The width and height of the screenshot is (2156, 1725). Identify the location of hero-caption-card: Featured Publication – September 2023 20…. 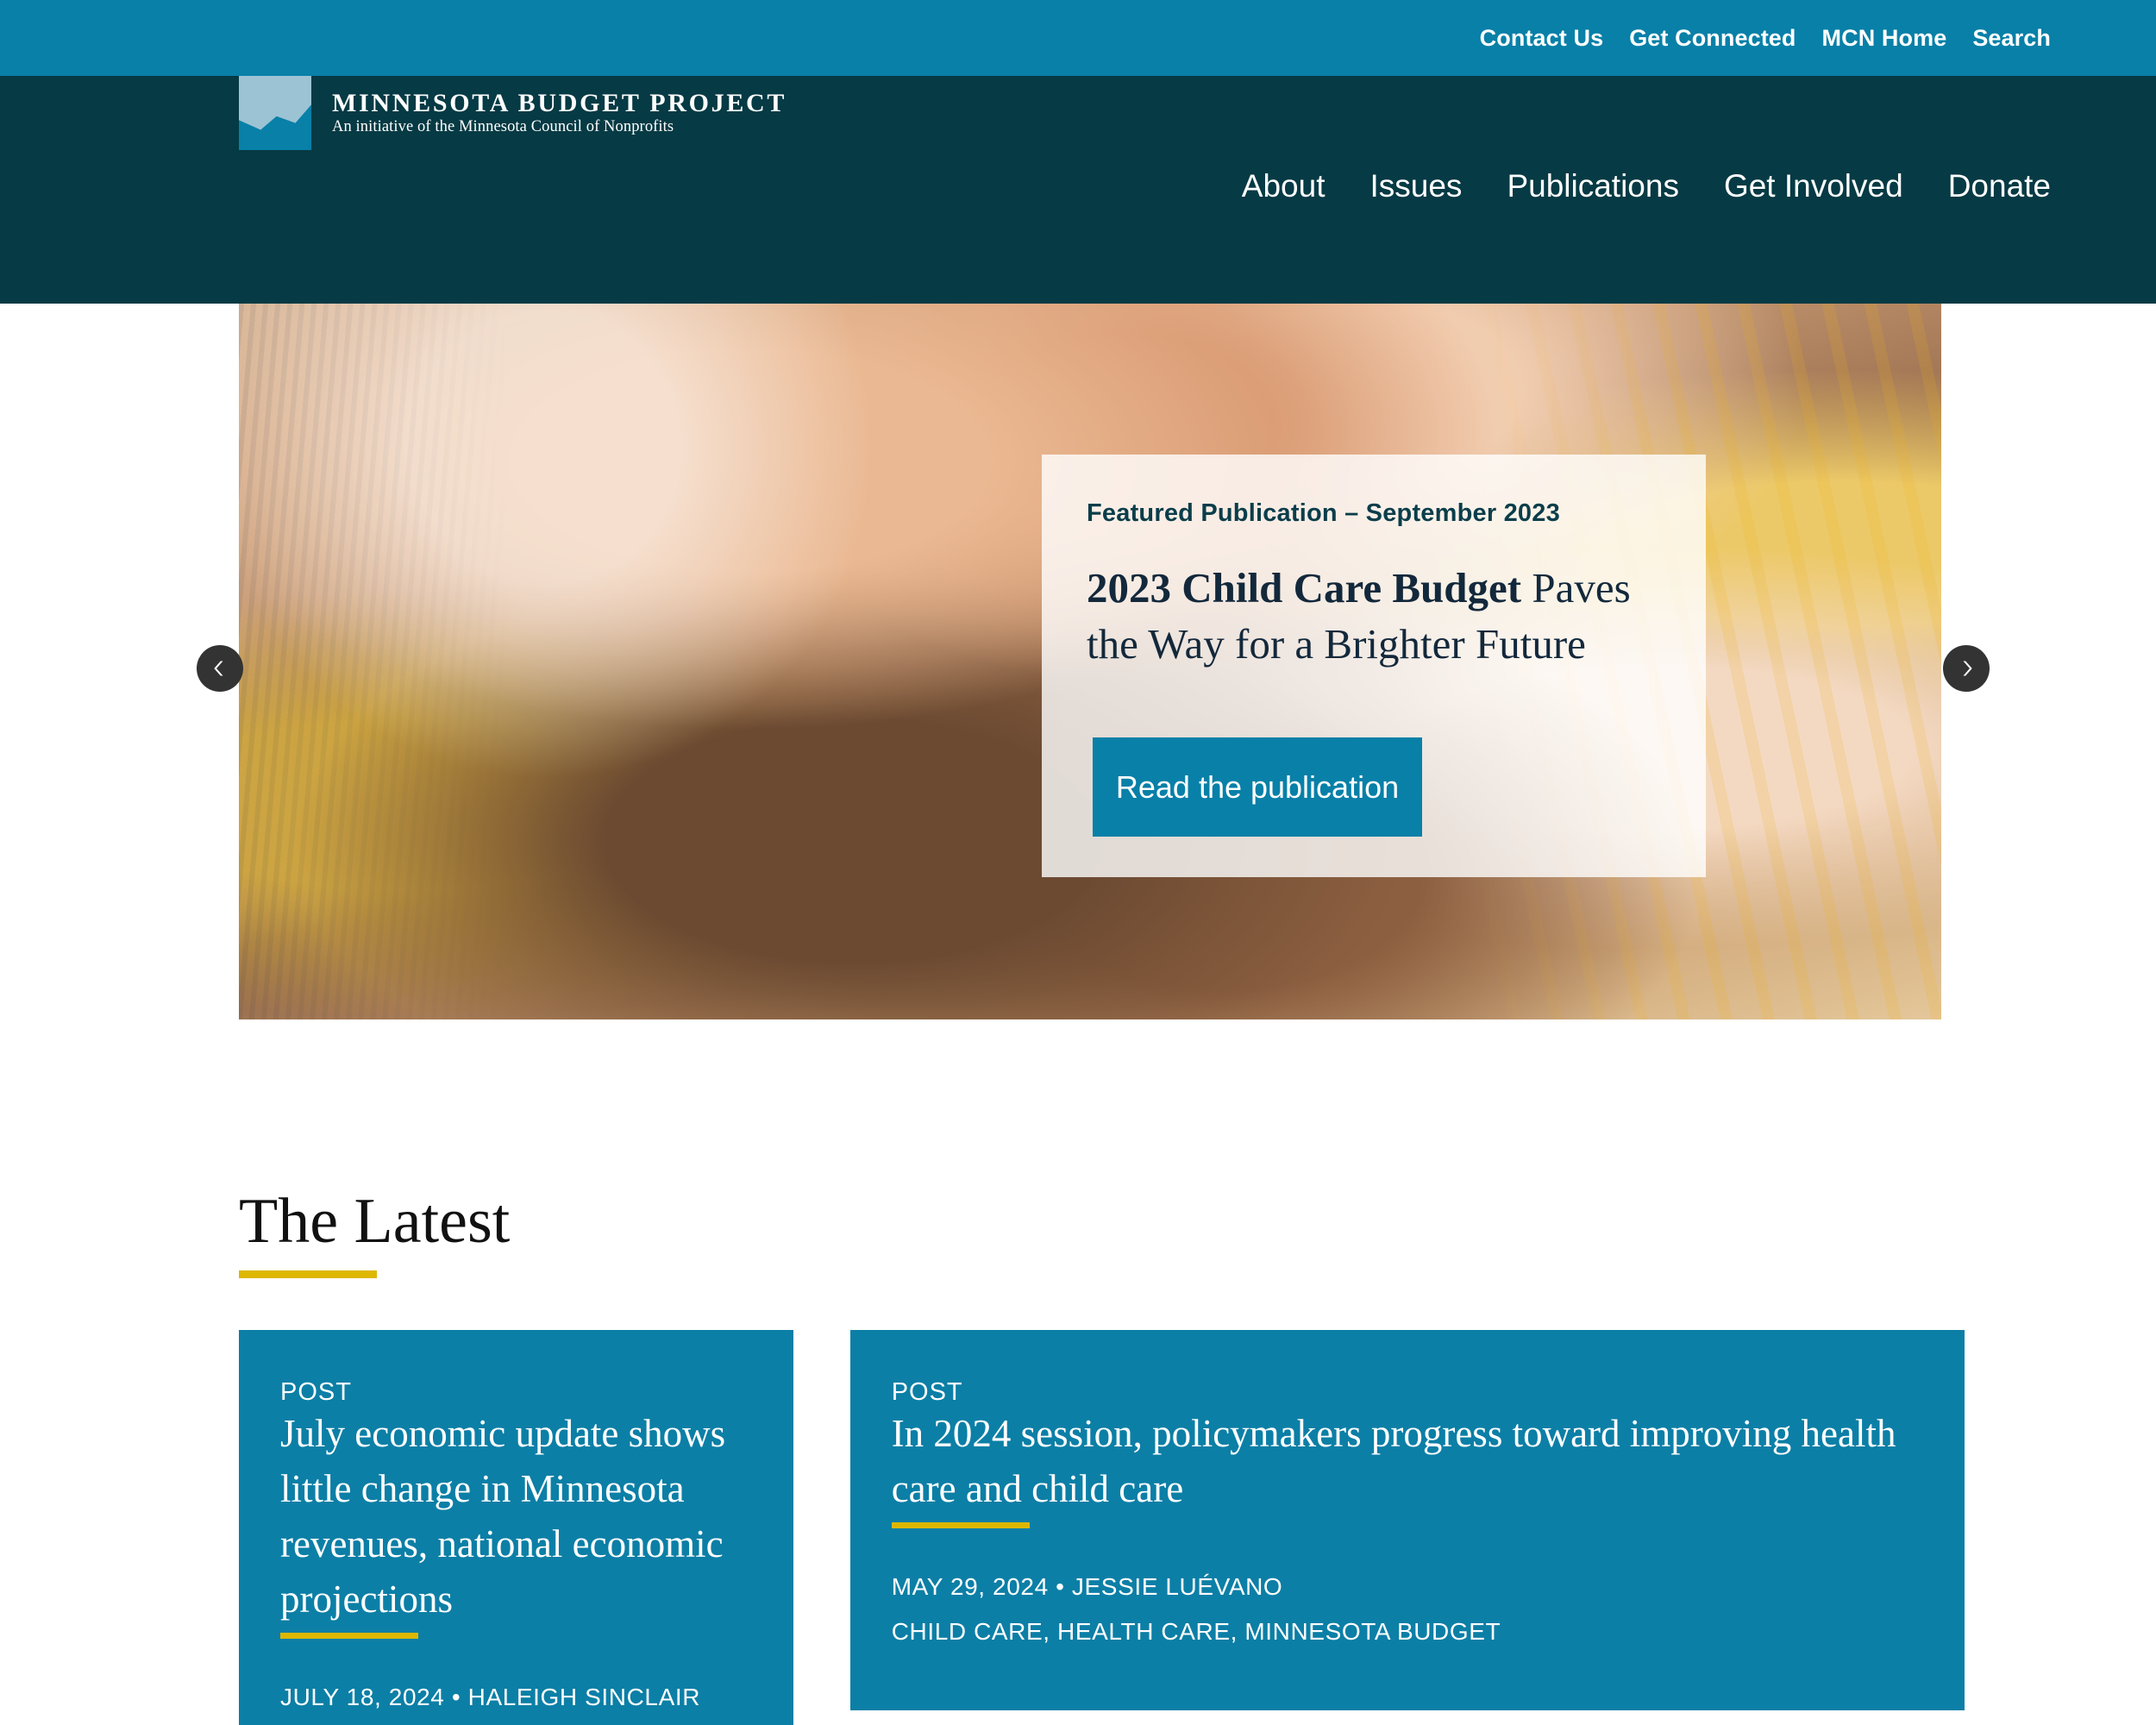
(1374, 666).